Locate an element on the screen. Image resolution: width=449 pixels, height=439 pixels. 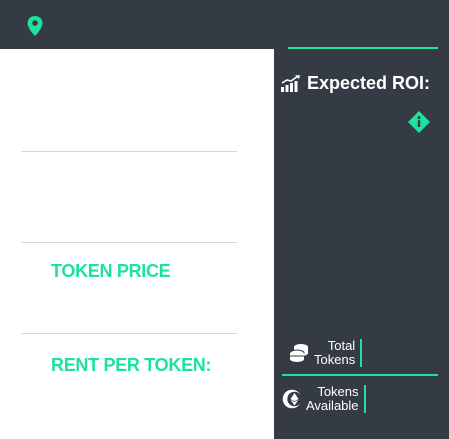
coin-stack-icon is located at coordinates (298, 353).